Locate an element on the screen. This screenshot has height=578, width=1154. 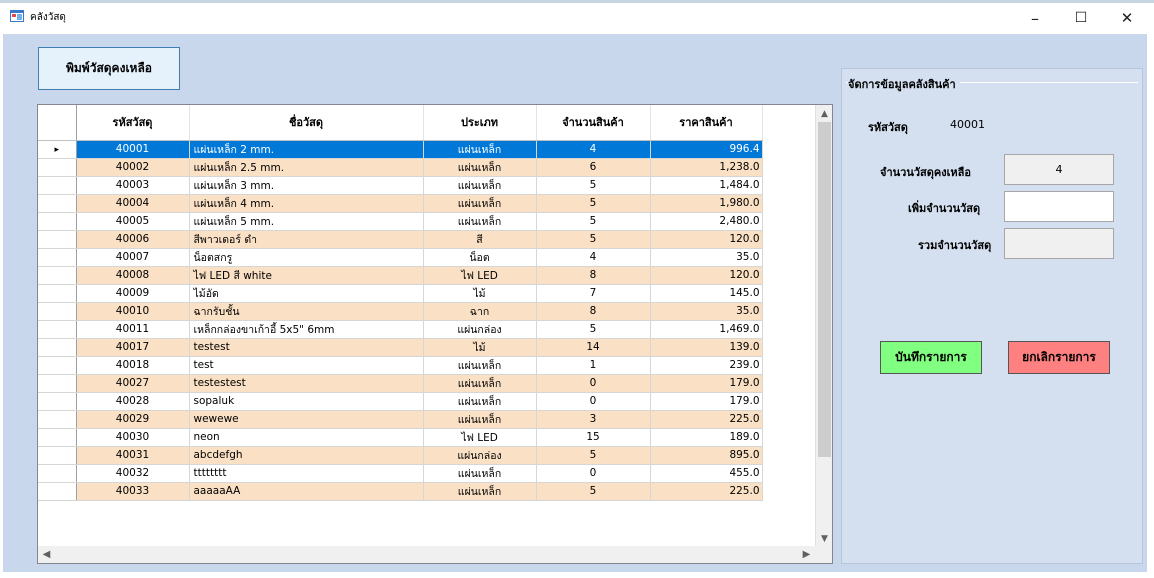
maximize-button: ☐ is located at coordinates (1081, 18).